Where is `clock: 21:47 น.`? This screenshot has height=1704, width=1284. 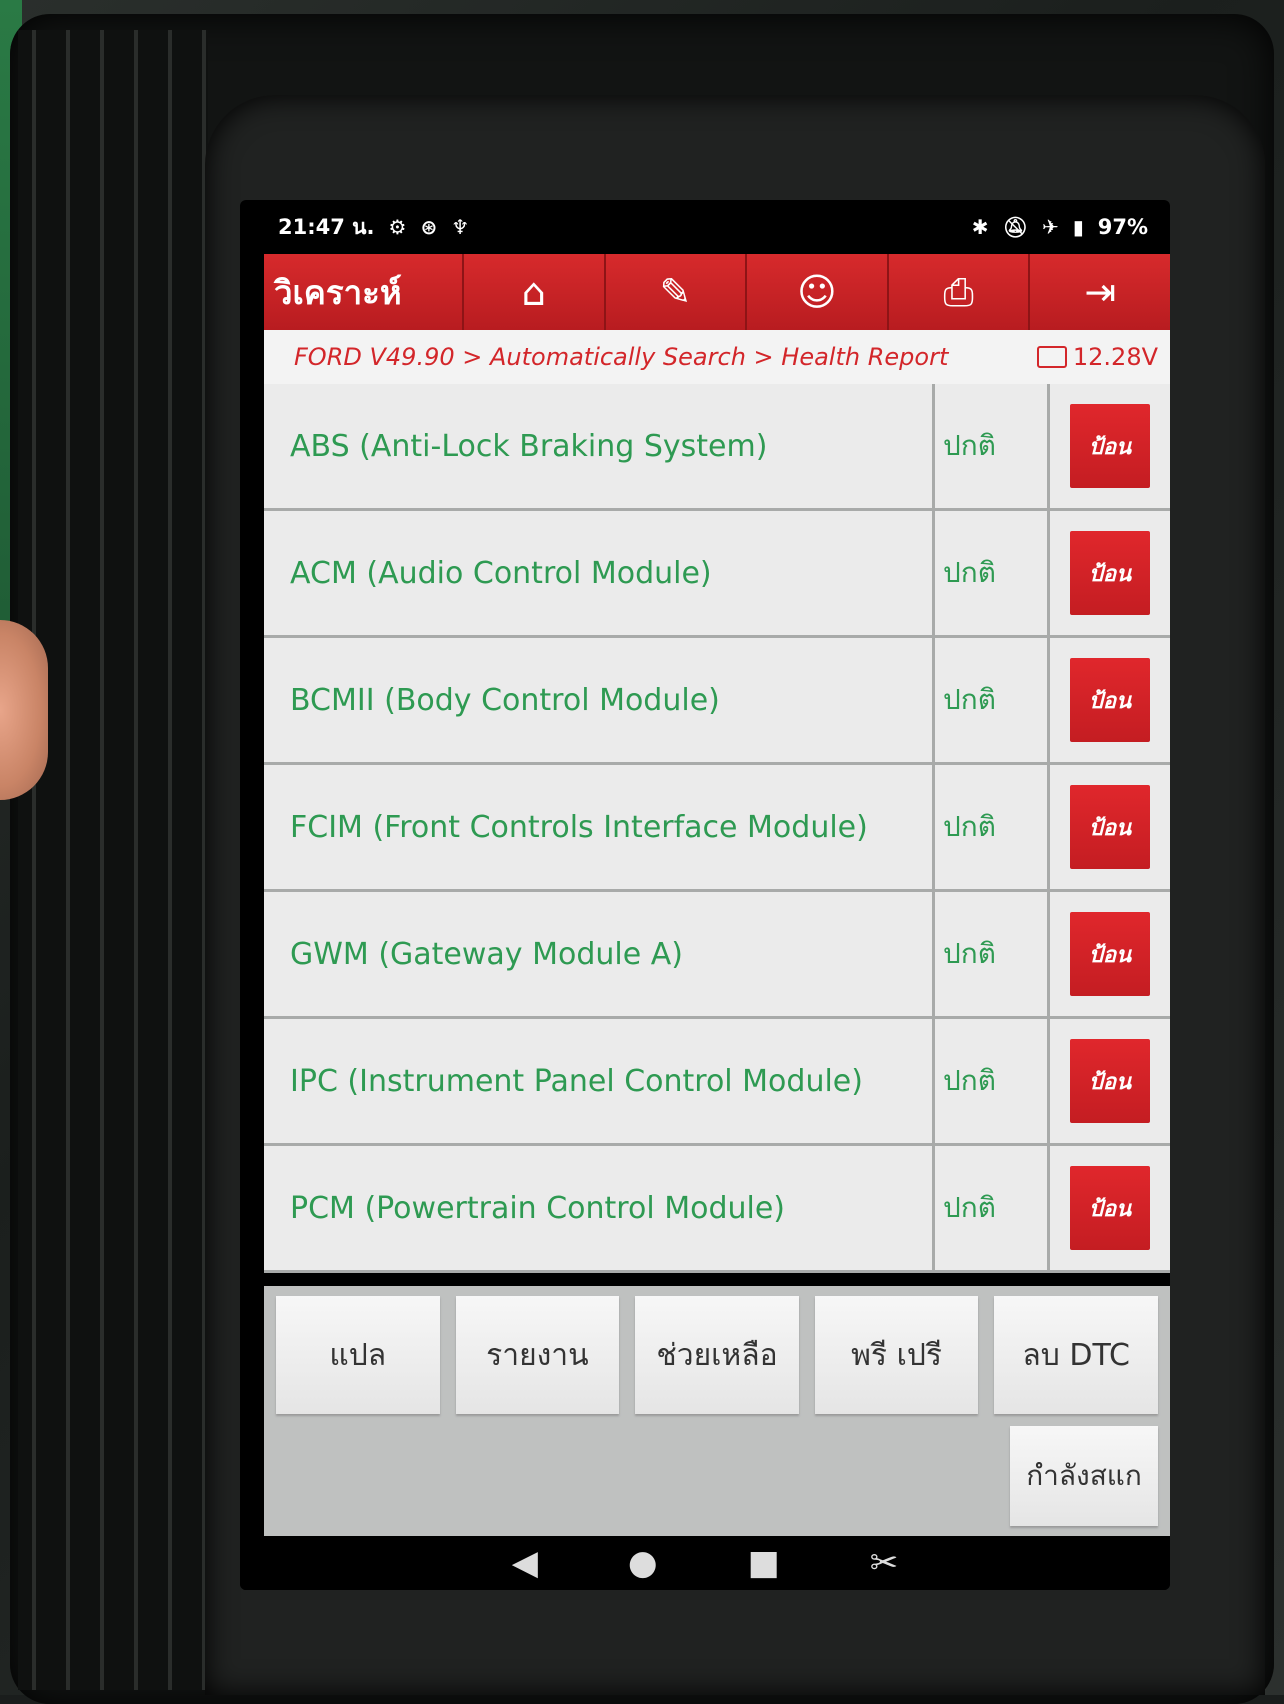
clock: 21:47 น. is located at coordinates (326, 226).